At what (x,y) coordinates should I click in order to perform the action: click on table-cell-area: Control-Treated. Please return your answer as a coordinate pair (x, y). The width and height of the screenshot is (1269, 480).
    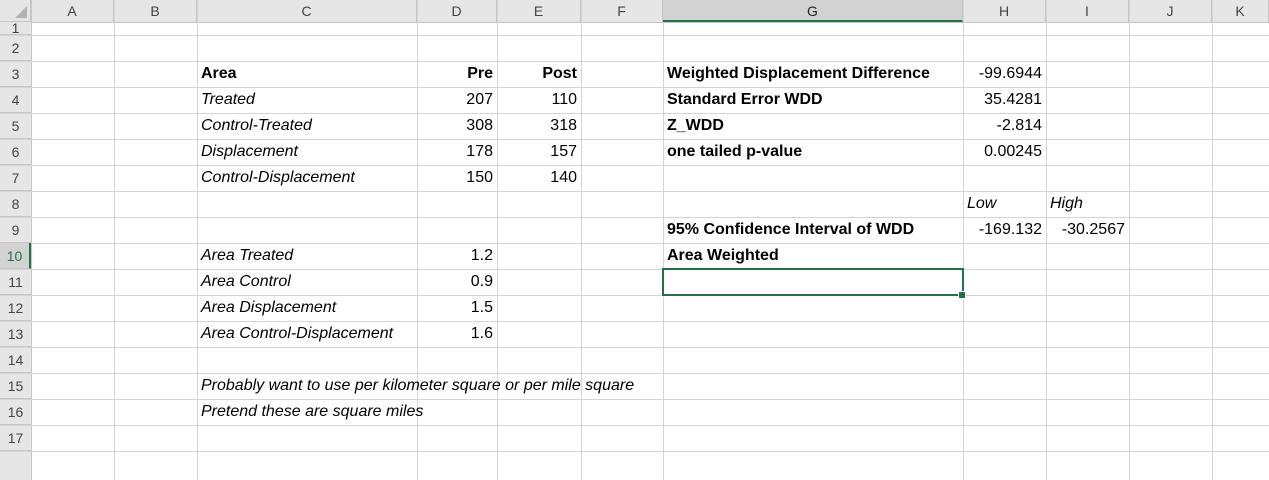
    Looking at the image, I should click on (307, 126).